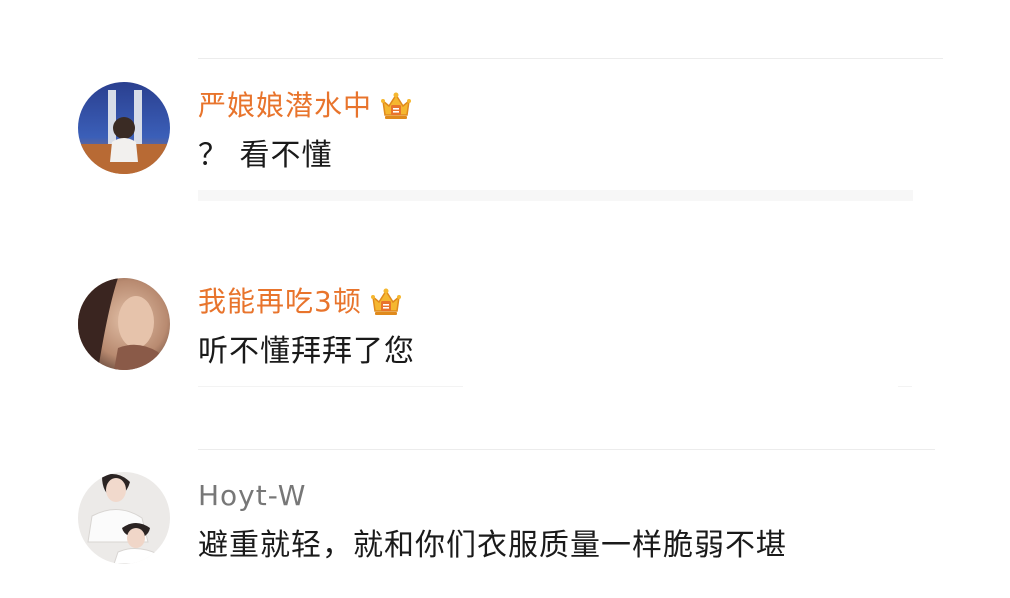 The width and height of the screenshot is (1010, 598). I want to click on comment-text: 听不懂拜拜了您, so click(306, 351).